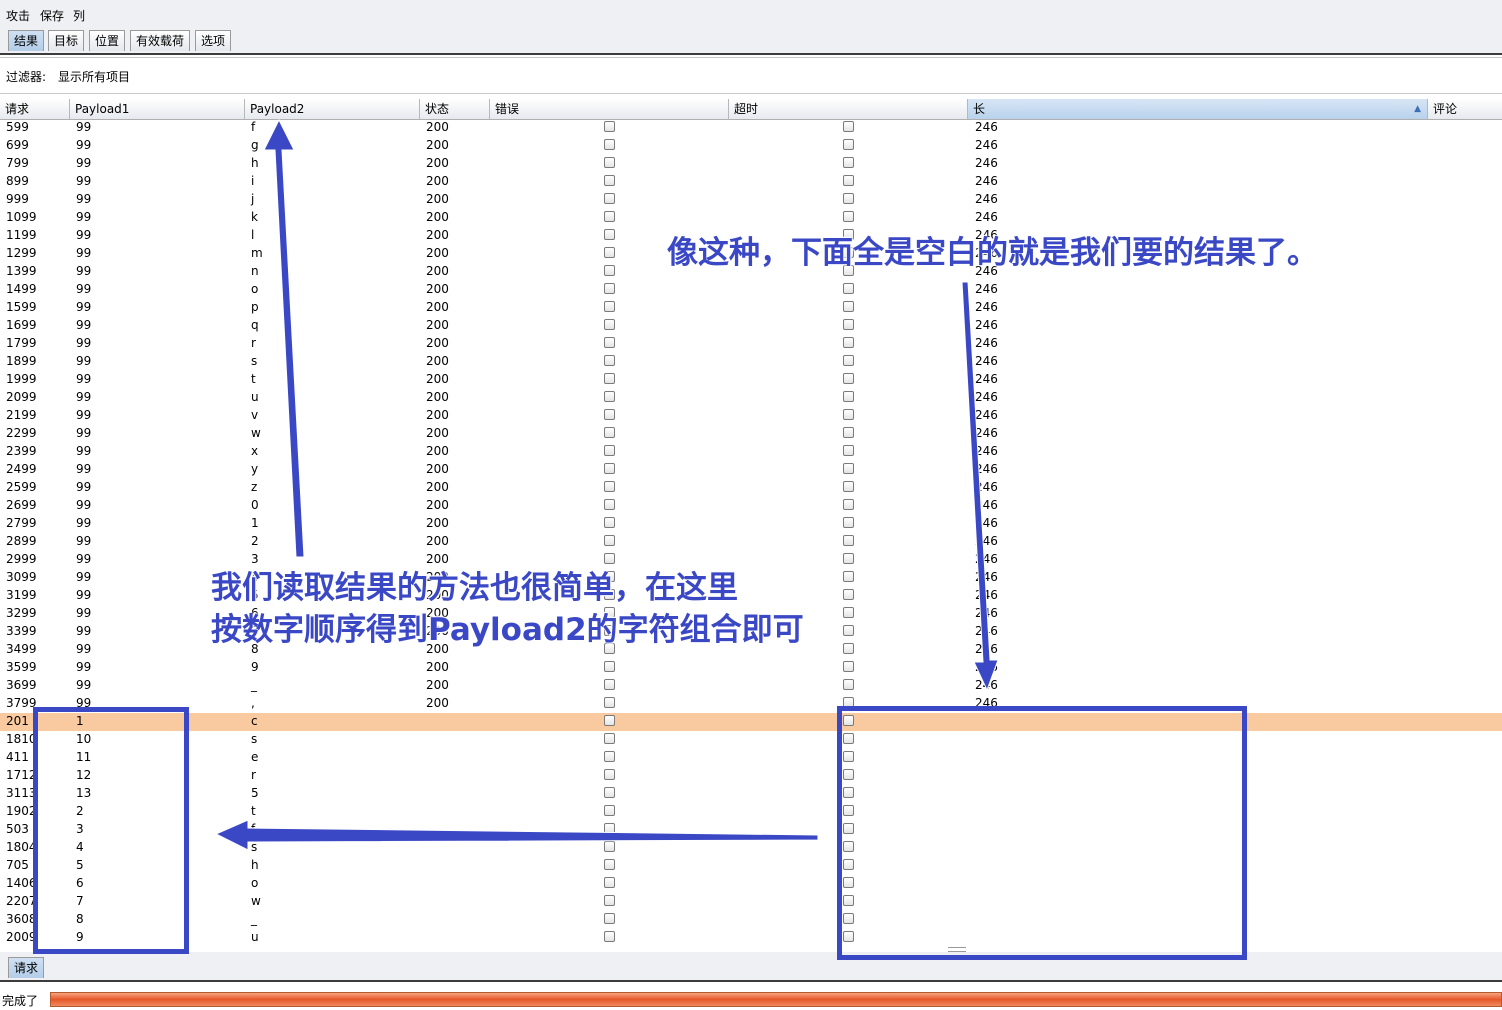 The image size is (1502, 1010). Describe the element at coordinates (751, 452) in the screenshot. I see `table-row: 2399 99 x 200 246` at that location.